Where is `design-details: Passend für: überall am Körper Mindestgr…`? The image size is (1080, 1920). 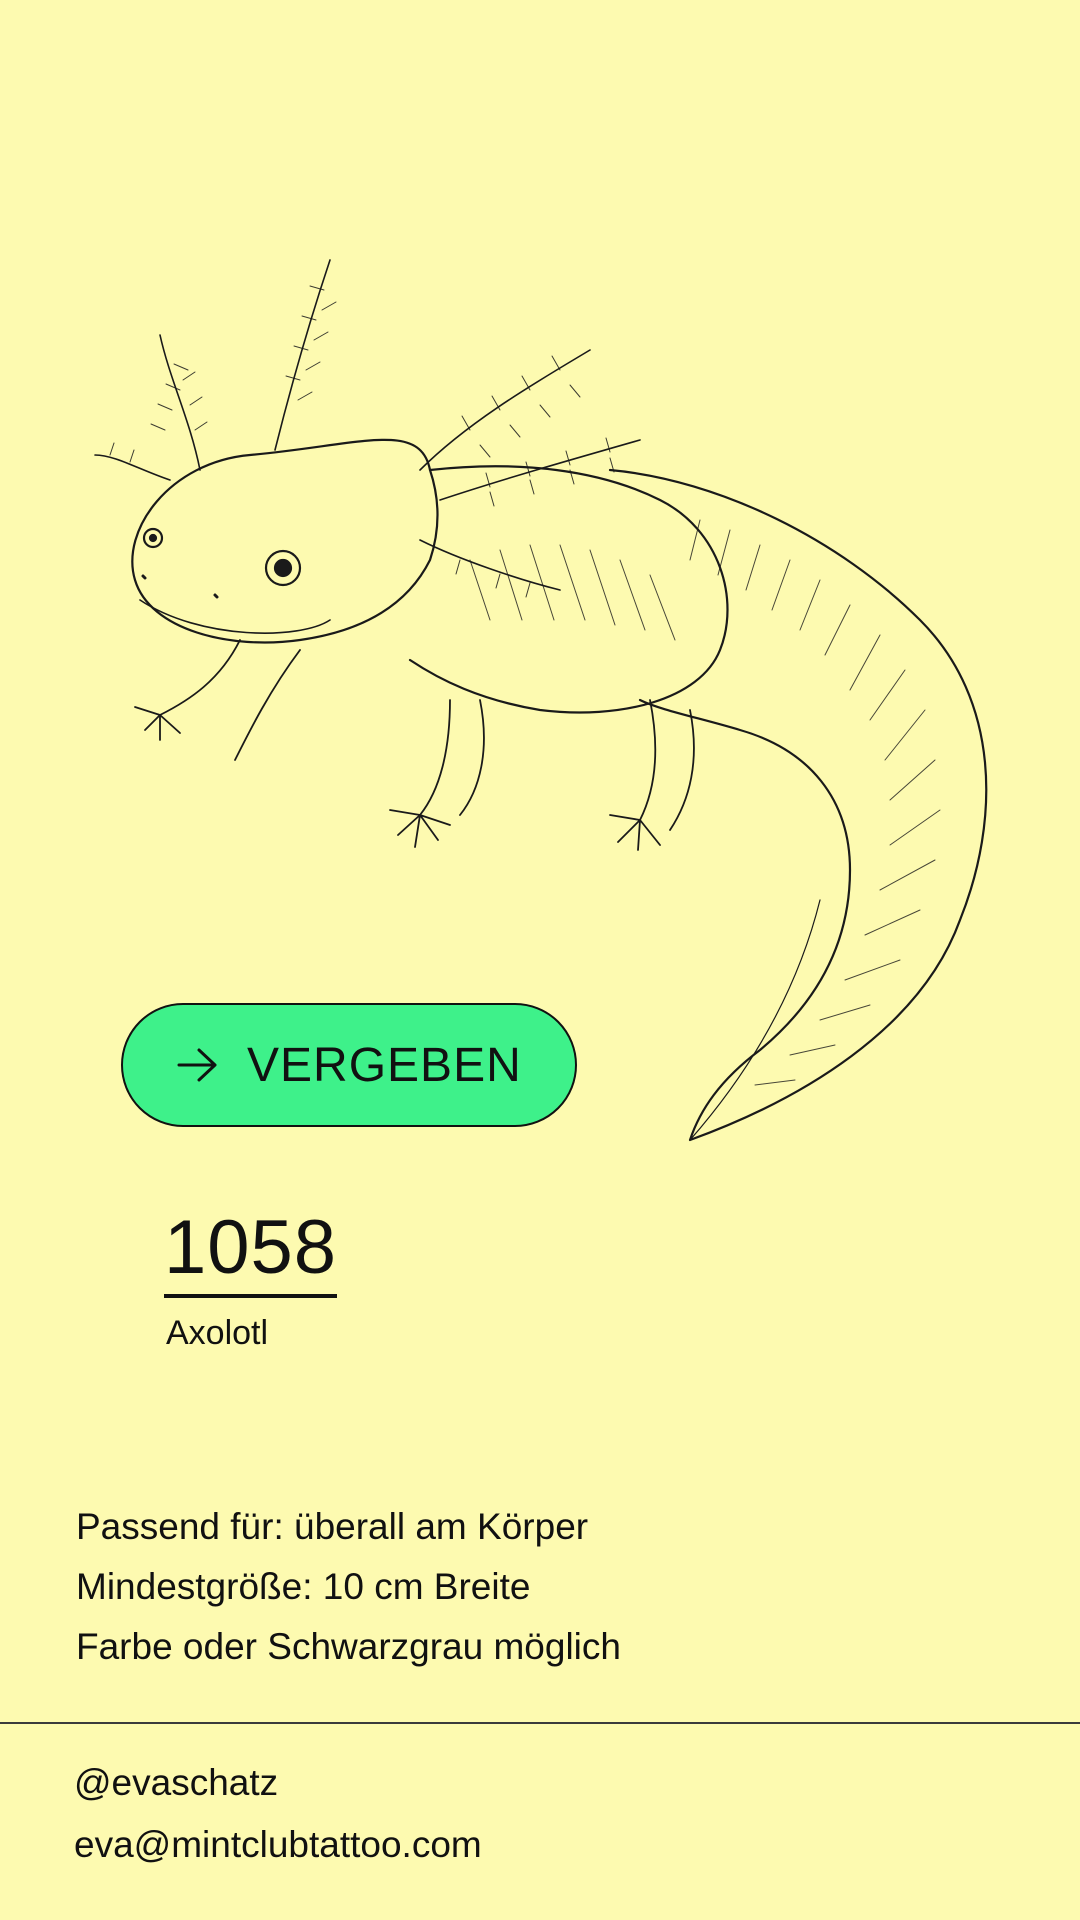 design-details: Passend für: überall am Körper Mindestgr… is located at coordinates (348, 1587).